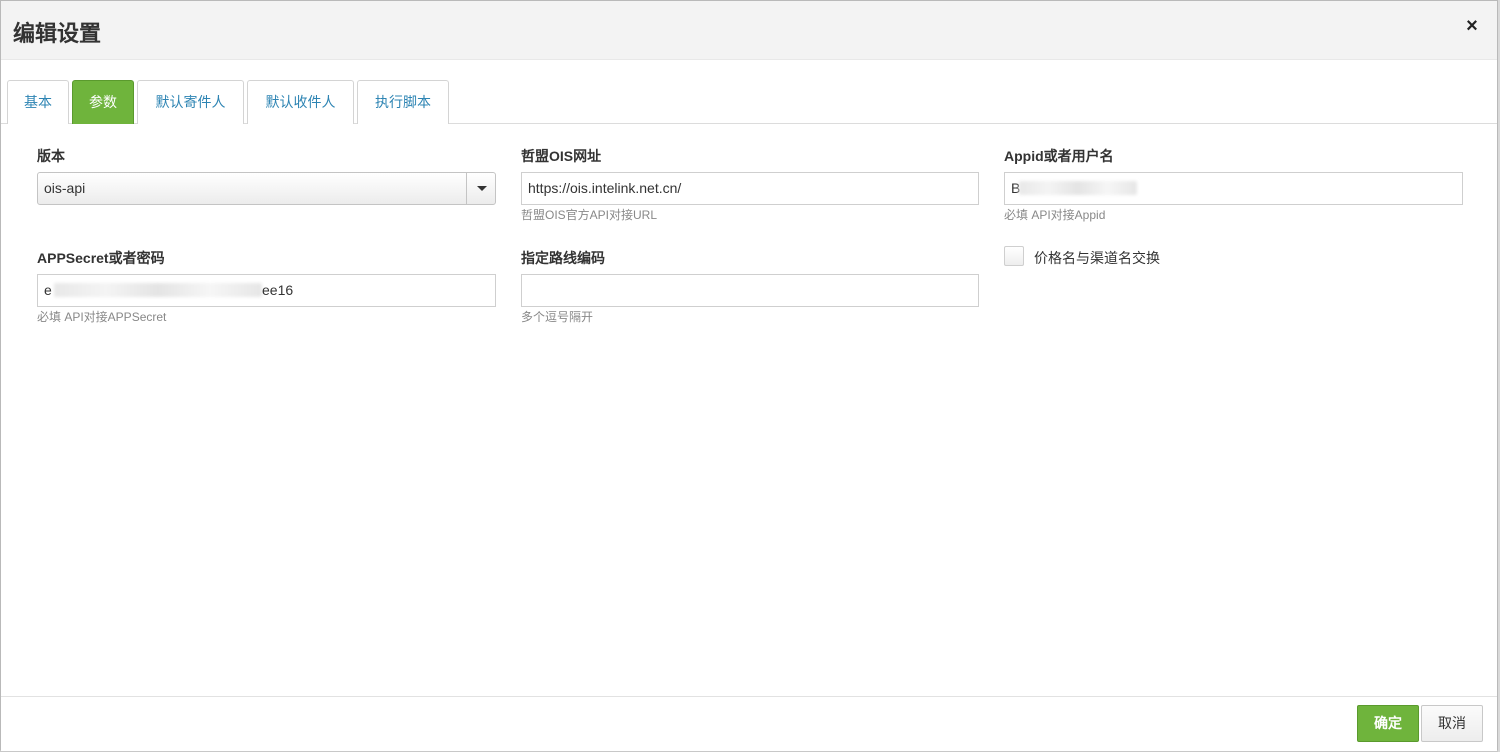 The width and height of the screenshot is (1500, 752). Describe the element at coordinates (1388, 723) in the screenshot. I see `confirm-button: 确定` at that location.